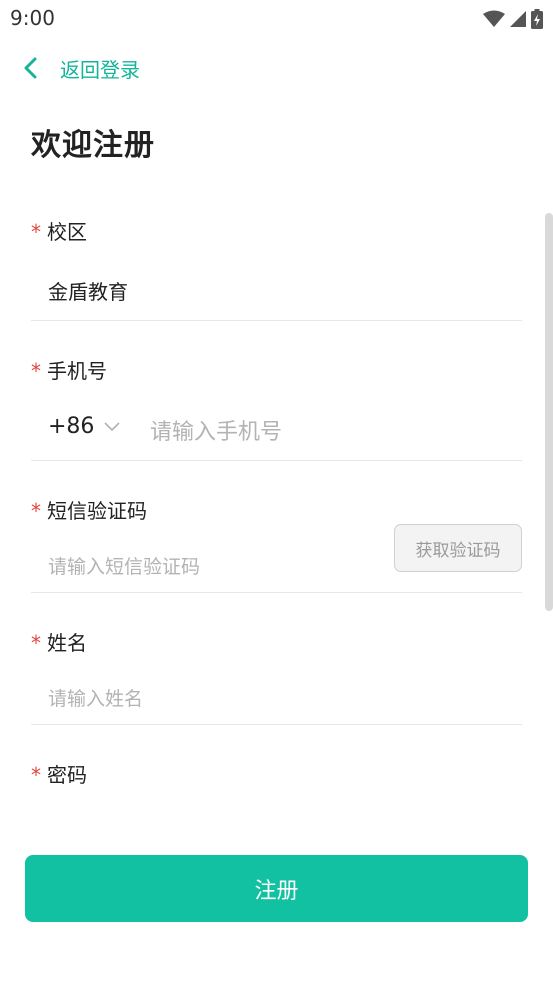  I want to click on phone-input: 请输入手机号, so click(216, 430).